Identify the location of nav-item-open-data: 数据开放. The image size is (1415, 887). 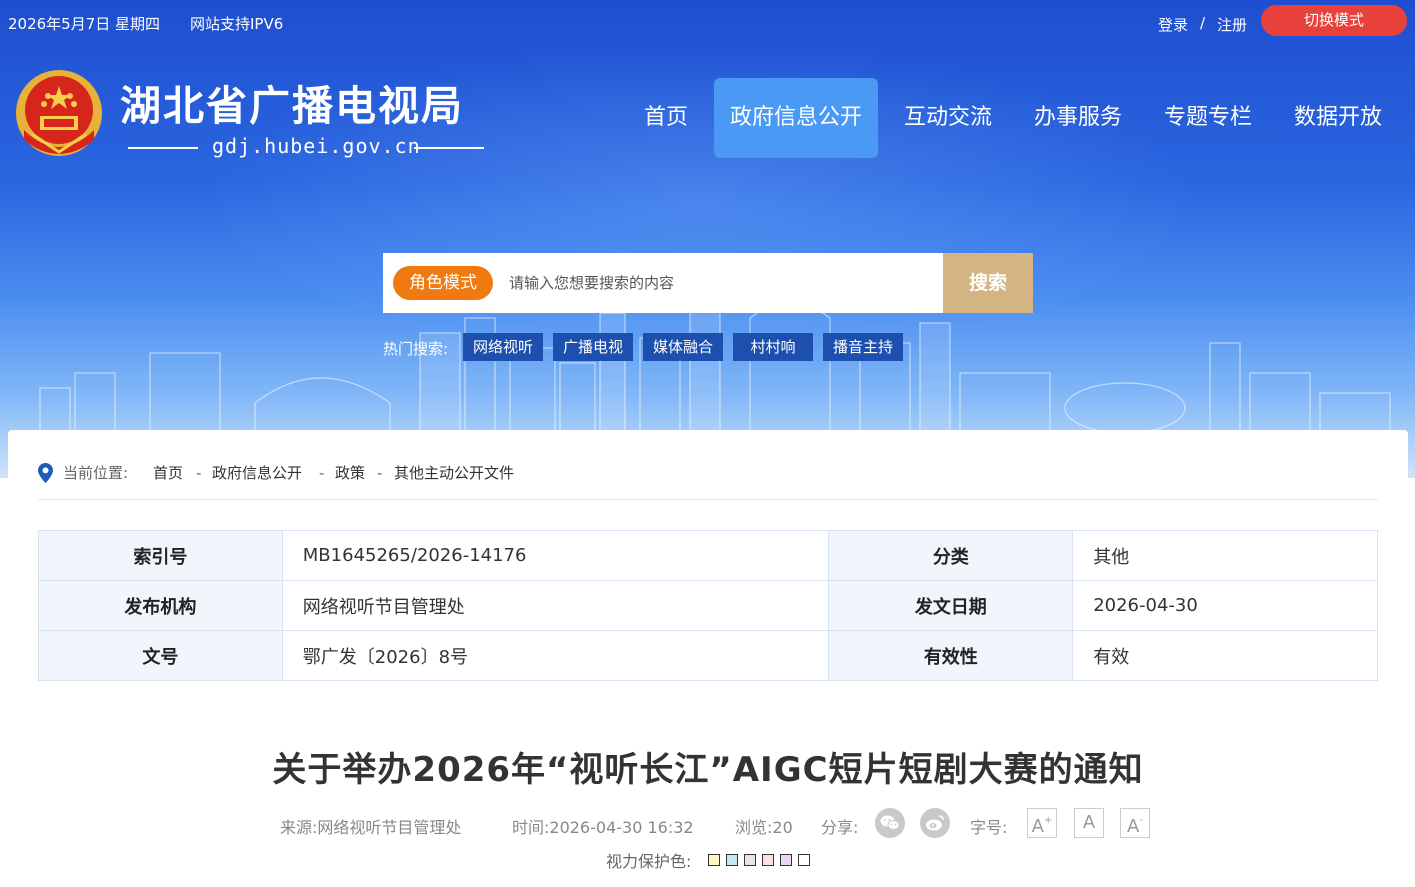
(1338, 118).